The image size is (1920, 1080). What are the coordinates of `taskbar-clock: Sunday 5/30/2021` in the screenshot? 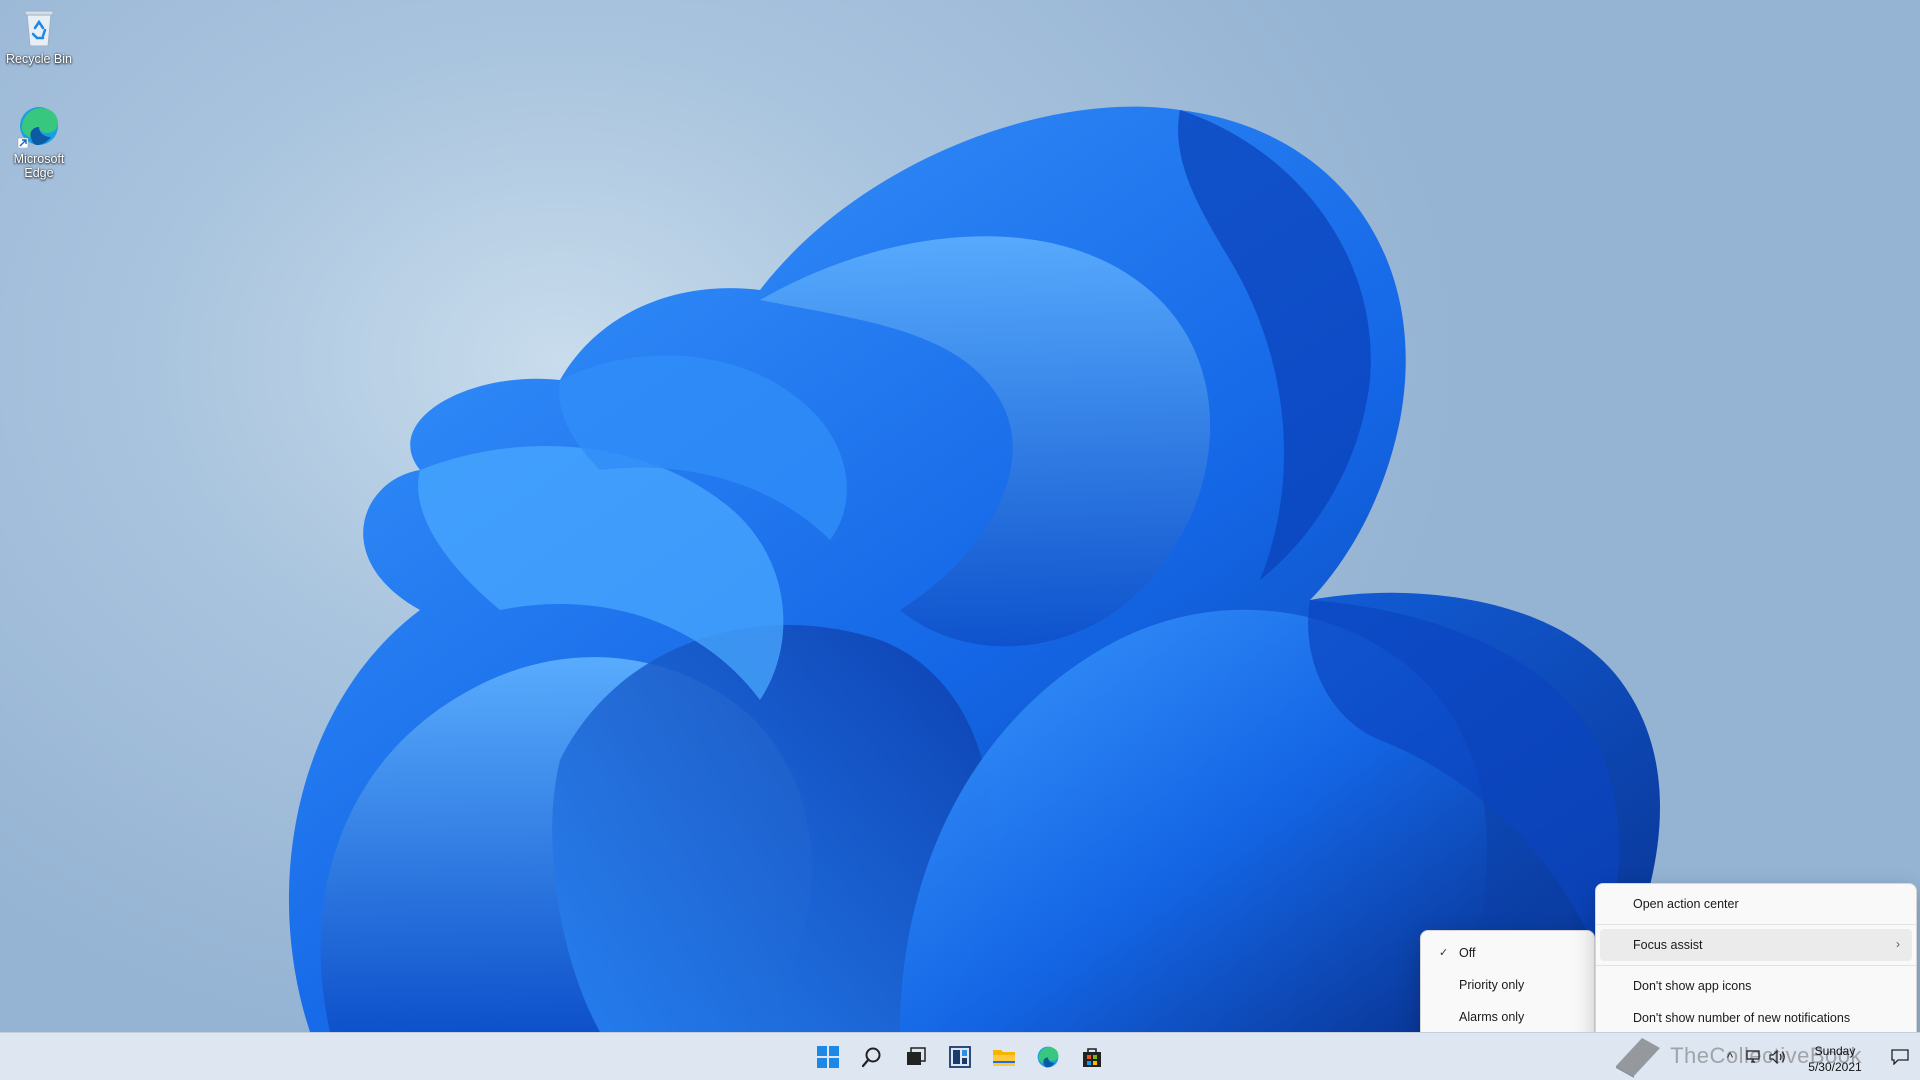 It's located at (1835, 1057).